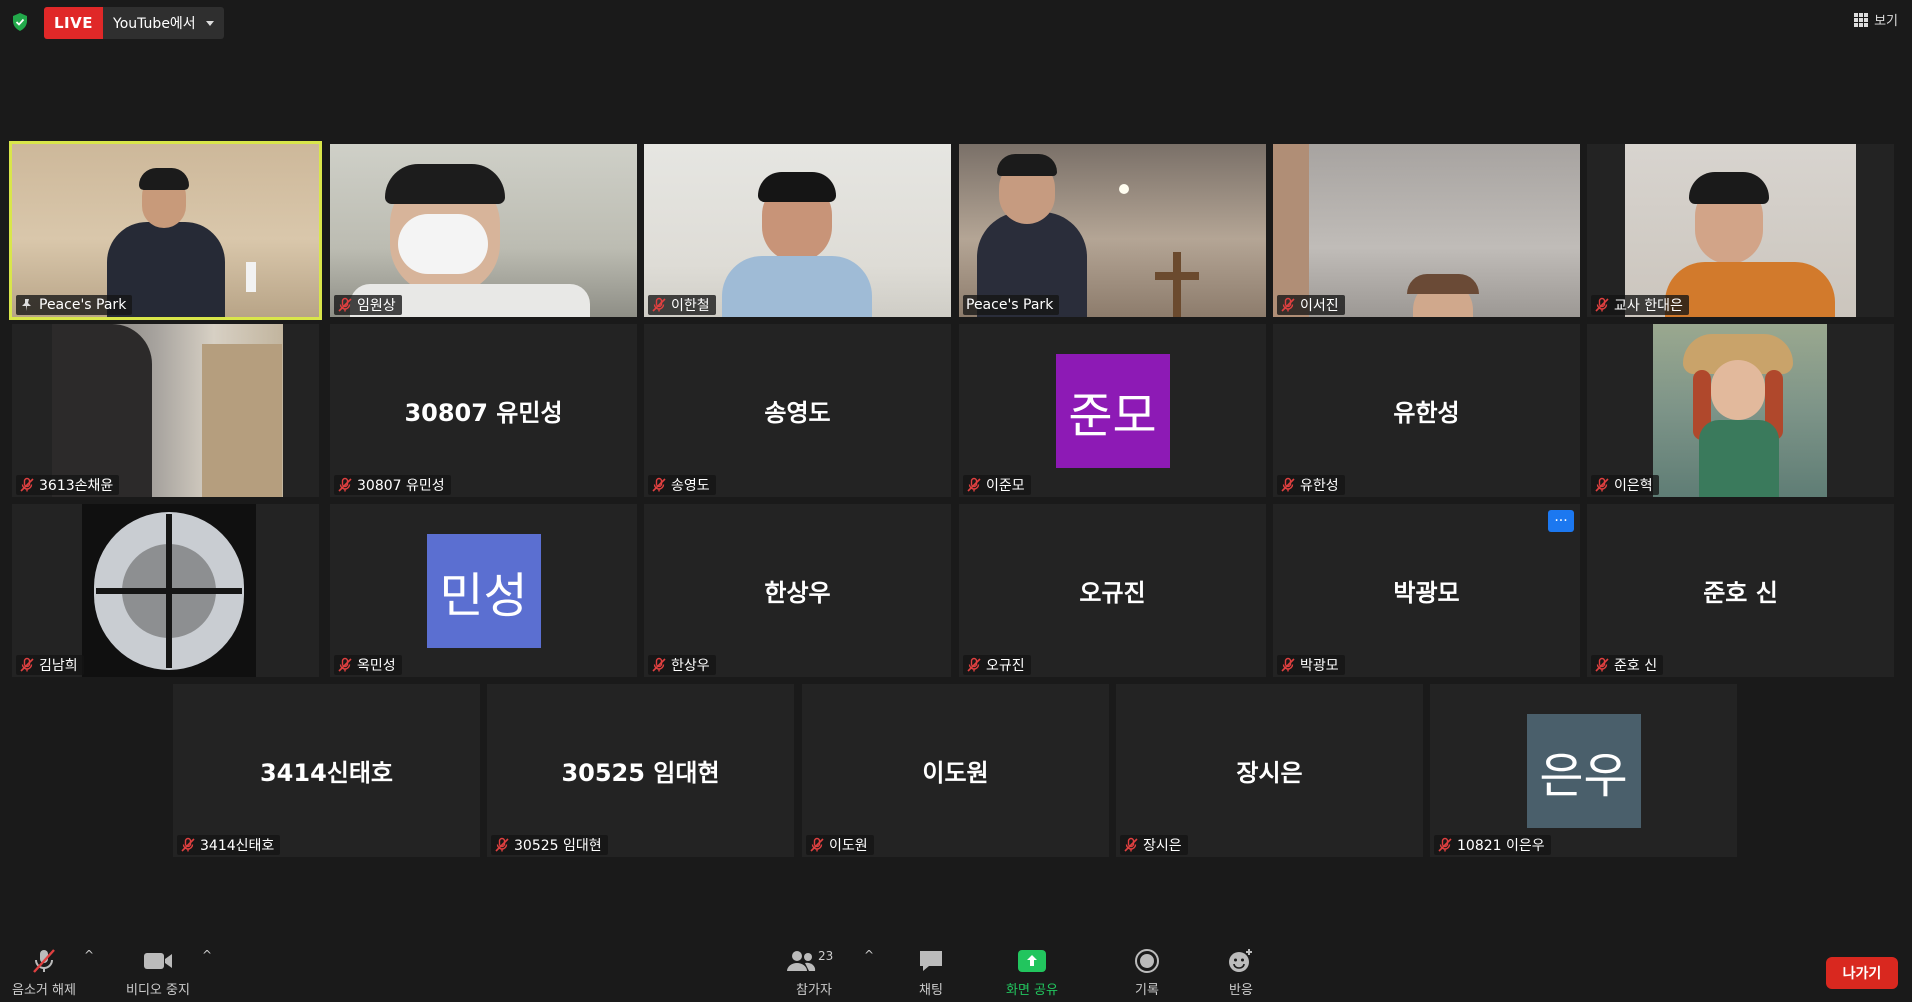 The width and height of the screenshot is (1912, 1002). I want to click on unmute-button: 음소거 해제, so click(44, 972).